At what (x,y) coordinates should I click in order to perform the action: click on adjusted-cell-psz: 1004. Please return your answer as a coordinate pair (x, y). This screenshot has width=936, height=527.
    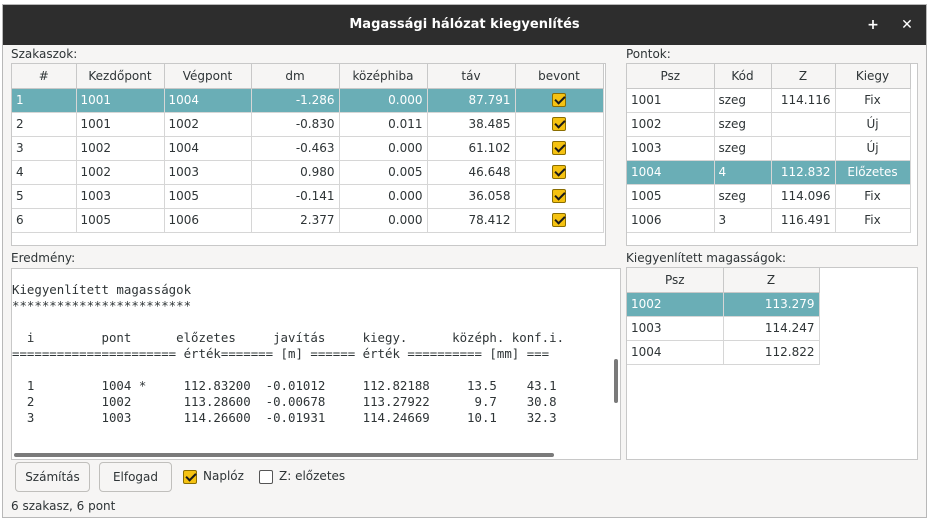
    Looking at the image, I should click on (675, 352).